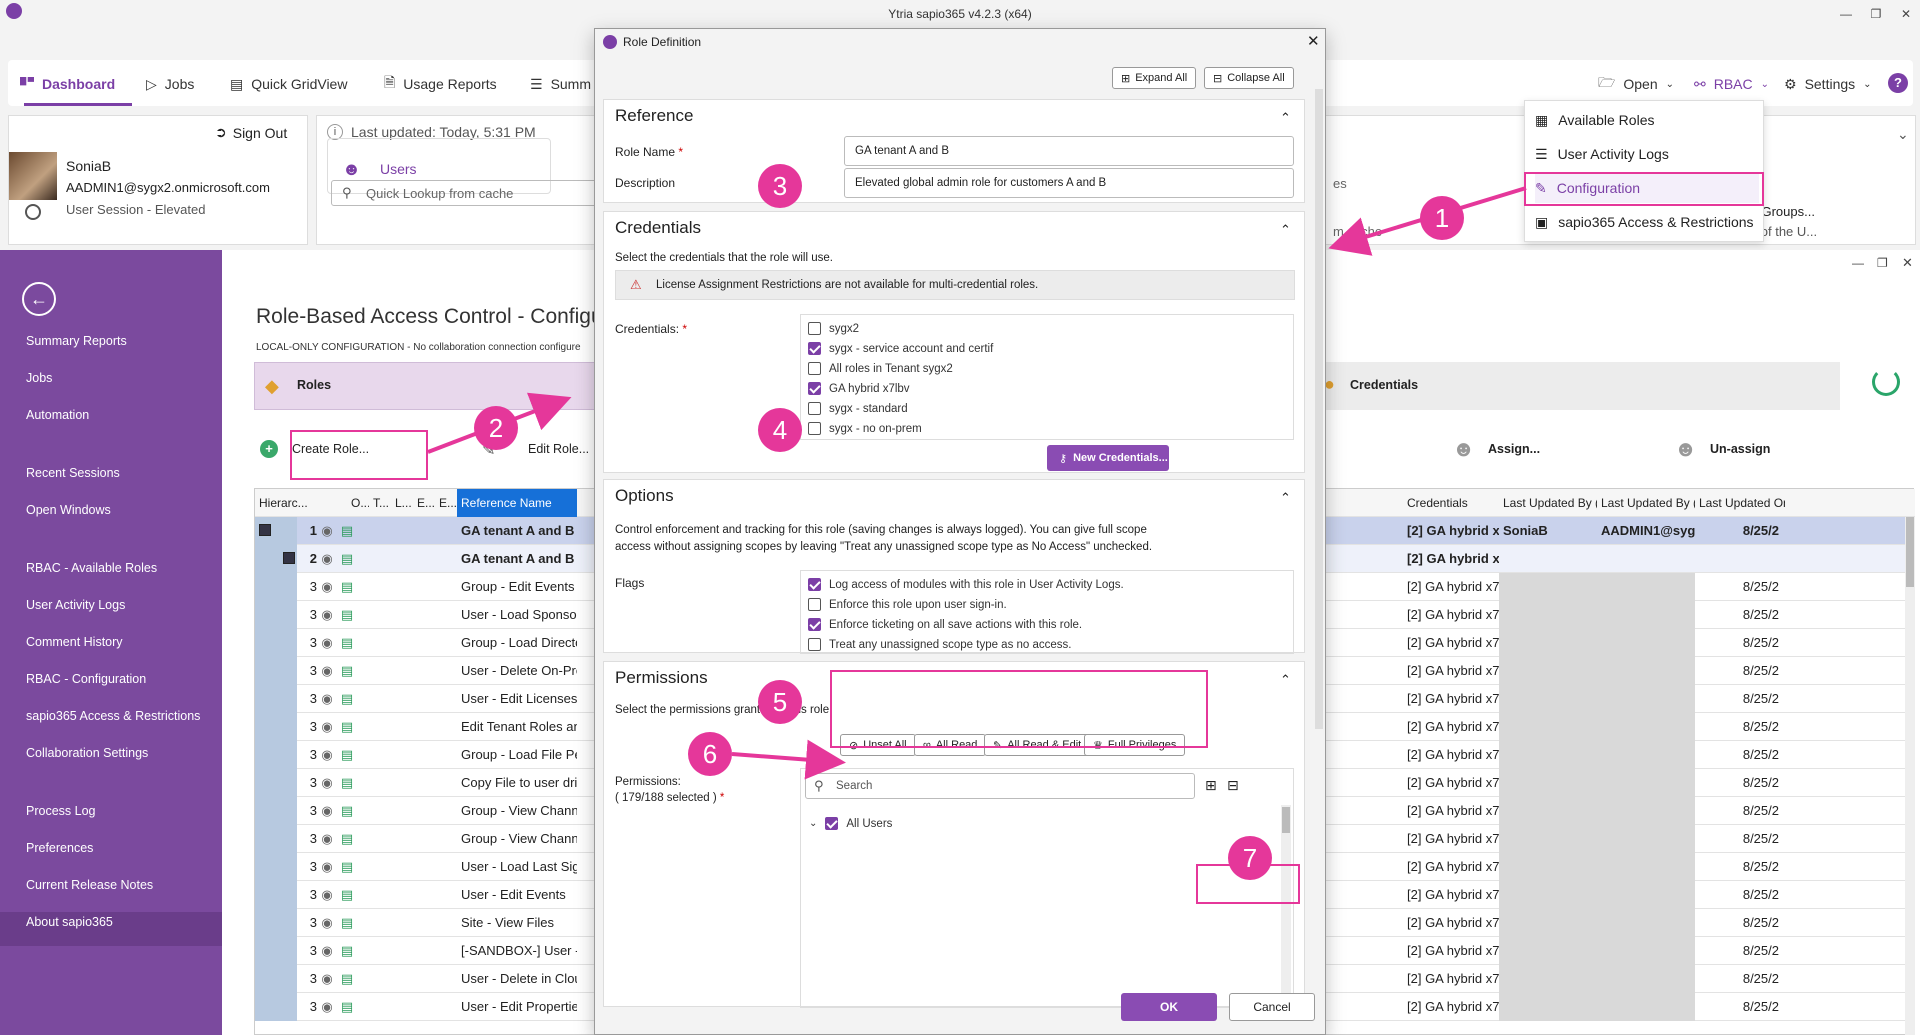 This screenshot has width=1920, height=1035. Describe the element at coordinates (1647, 120) in the screenshot. I see `menu-item-available-roles: ▦ Available Roles` at that location.